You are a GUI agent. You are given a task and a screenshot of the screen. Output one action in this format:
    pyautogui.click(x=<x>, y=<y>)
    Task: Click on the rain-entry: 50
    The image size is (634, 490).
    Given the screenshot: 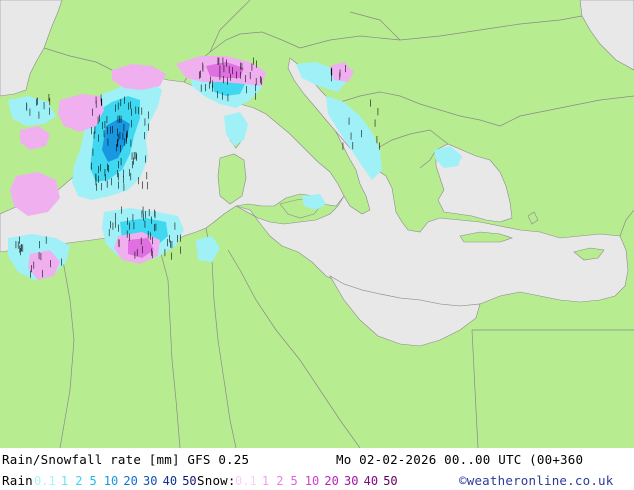 What is the action you would take?
    pyautogui.click(x=189, y=481)
    